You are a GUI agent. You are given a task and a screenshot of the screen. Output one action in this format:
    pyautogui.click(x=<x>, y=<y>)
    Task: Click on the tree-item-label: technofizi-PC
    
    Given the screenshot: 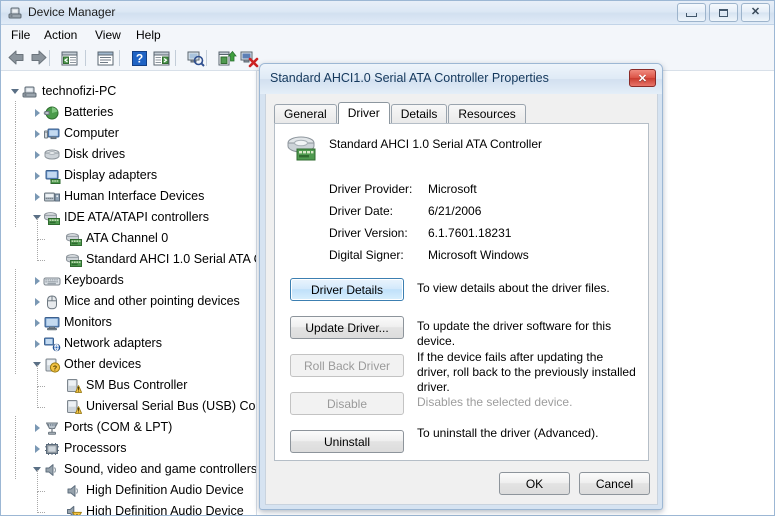 What is the action you would take?
    pyautogui.click(x=79, y=91)
    